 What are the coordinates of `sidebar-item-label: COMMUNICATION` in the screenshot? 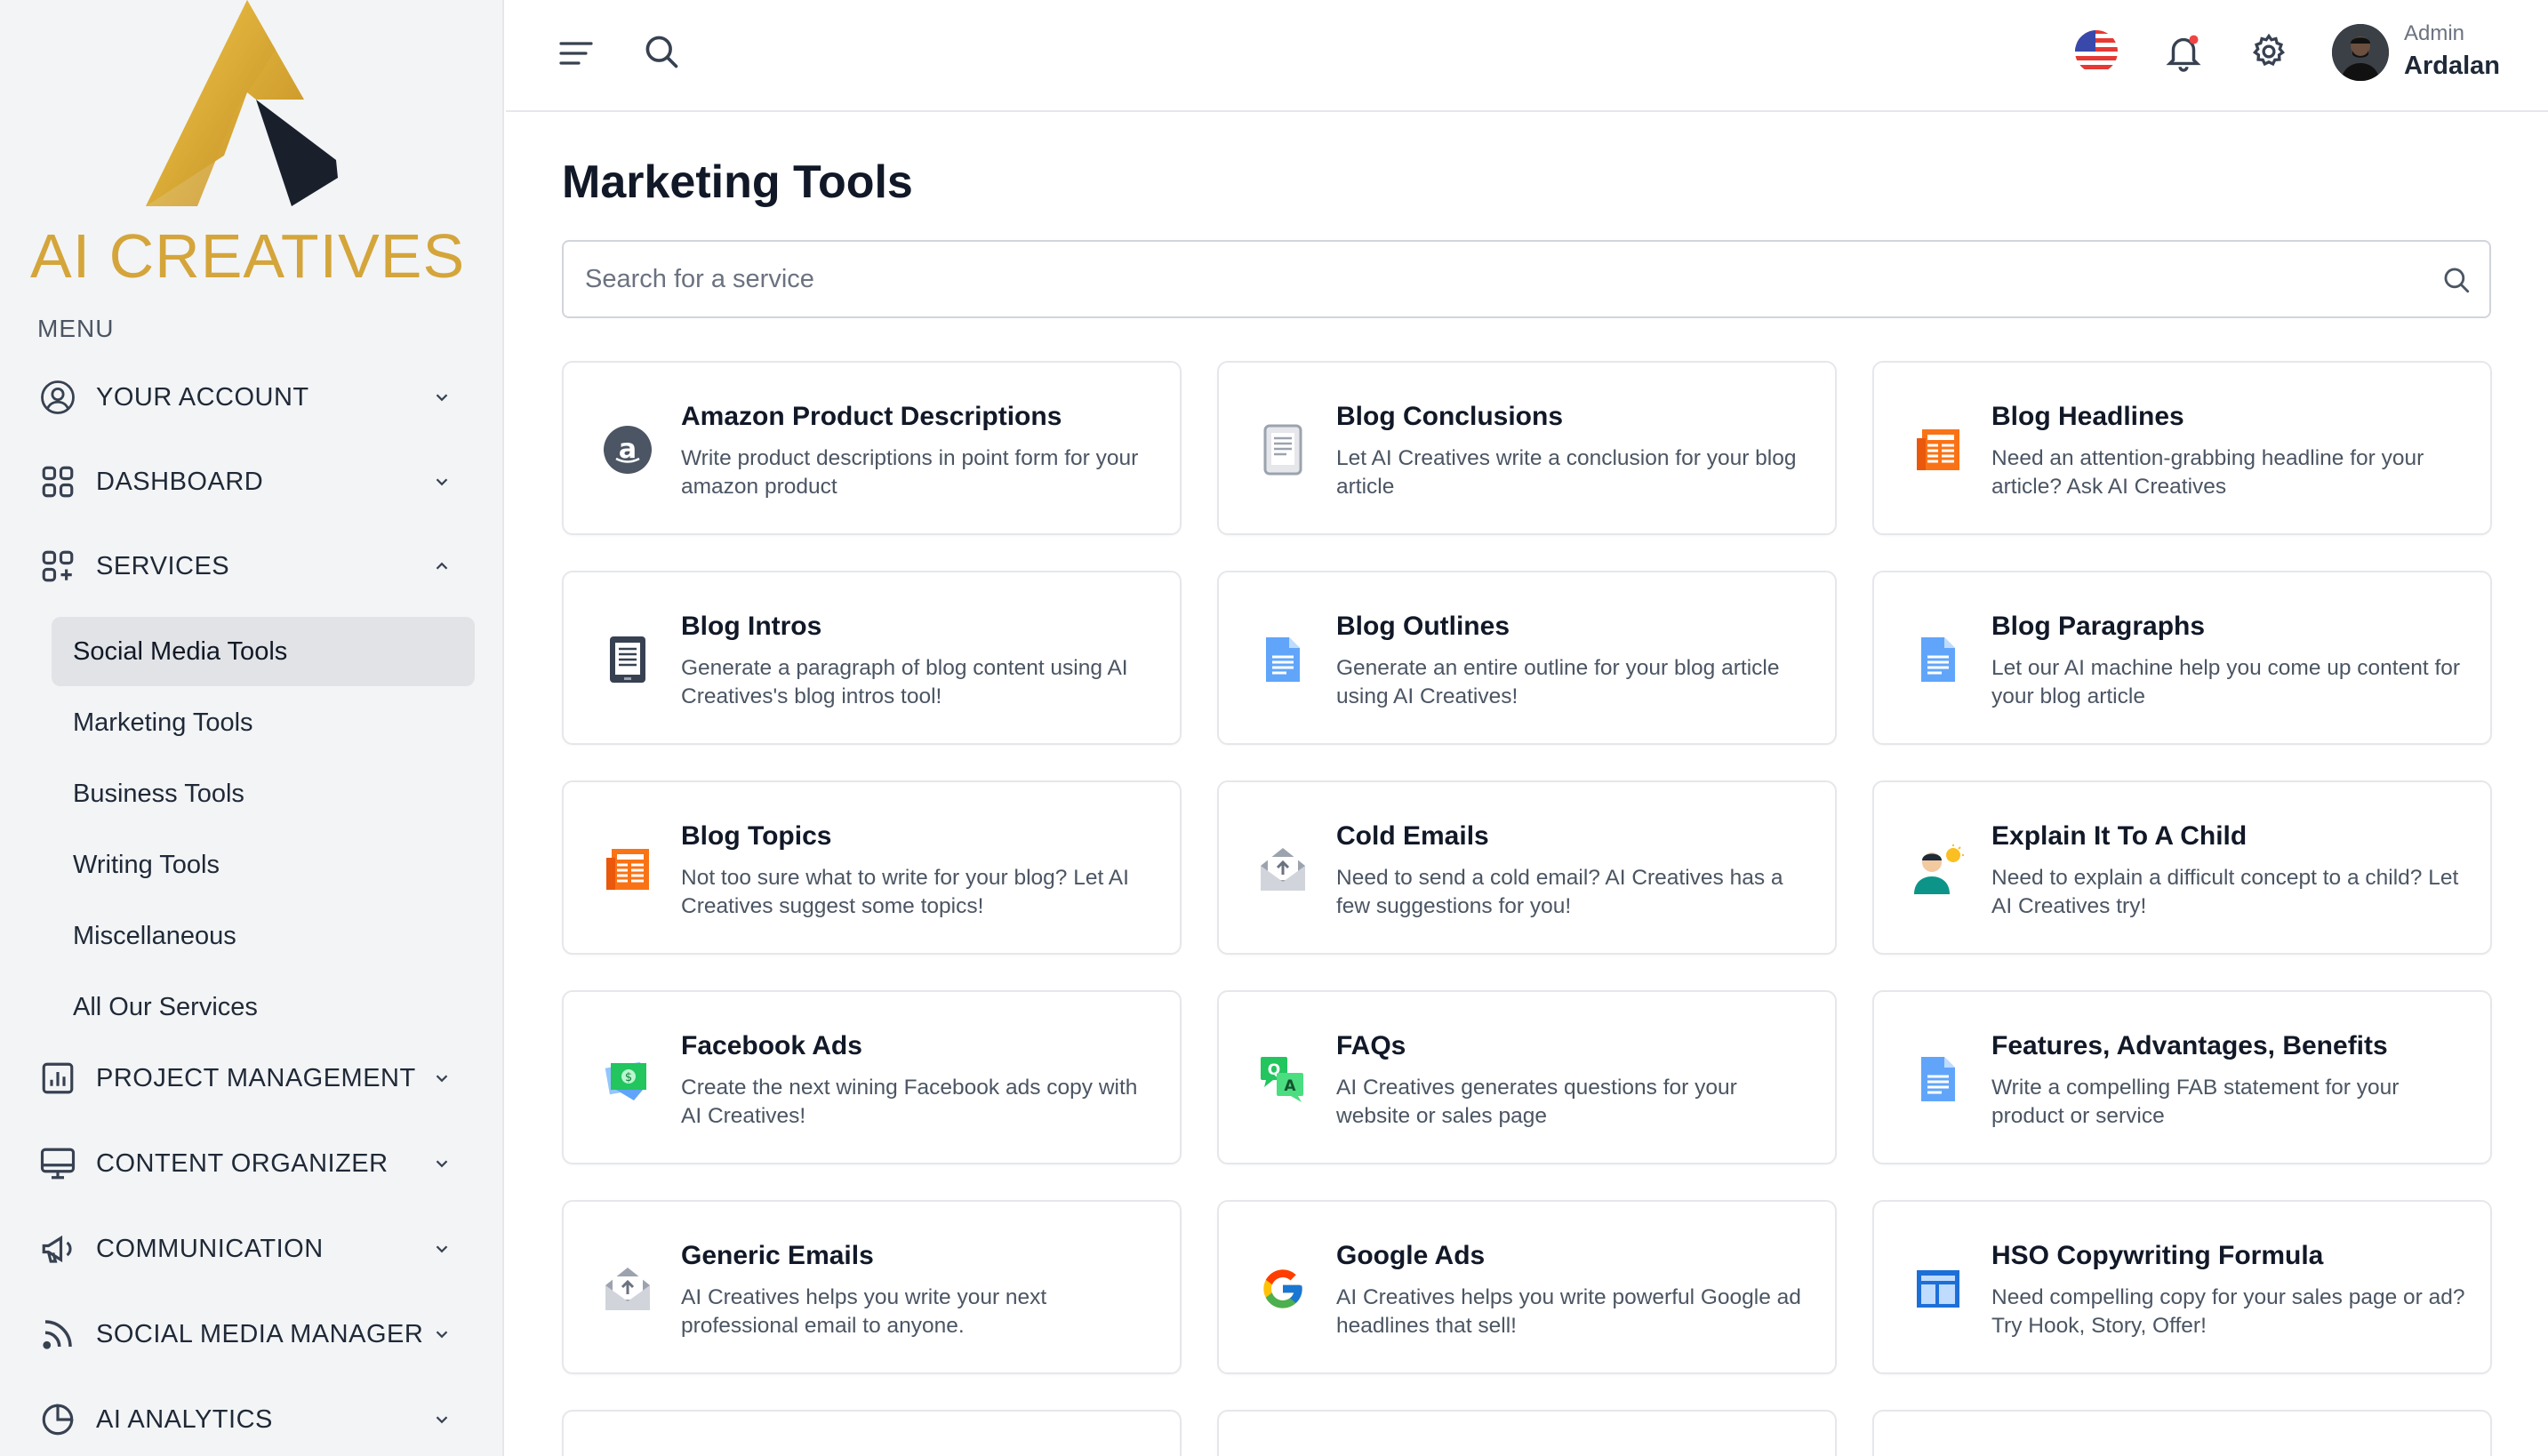 It's located at (210, 1248).